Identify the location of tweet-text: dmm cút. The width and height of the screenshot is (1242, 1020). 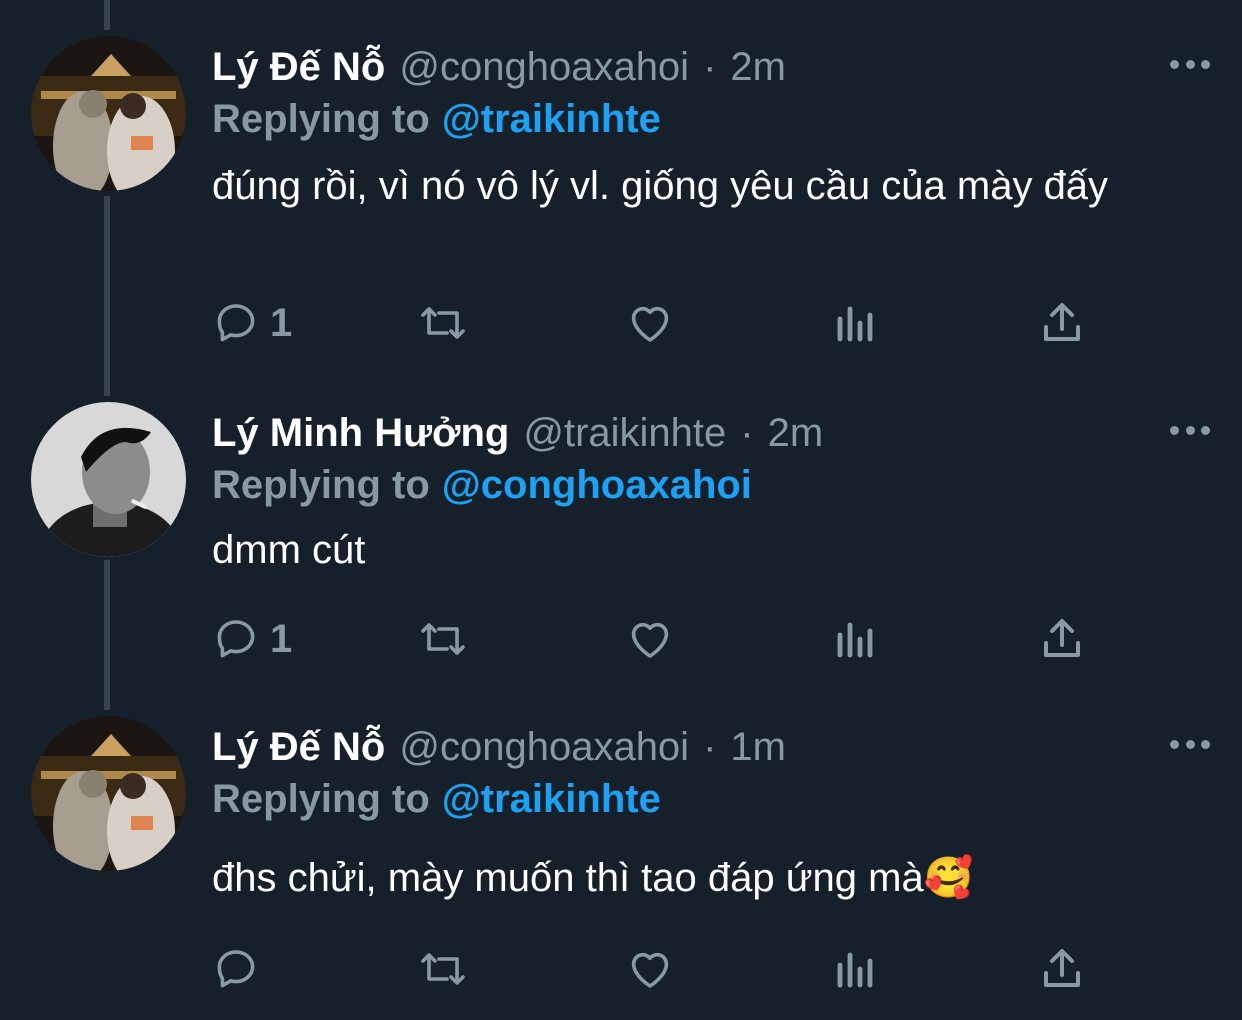
(289, 550).